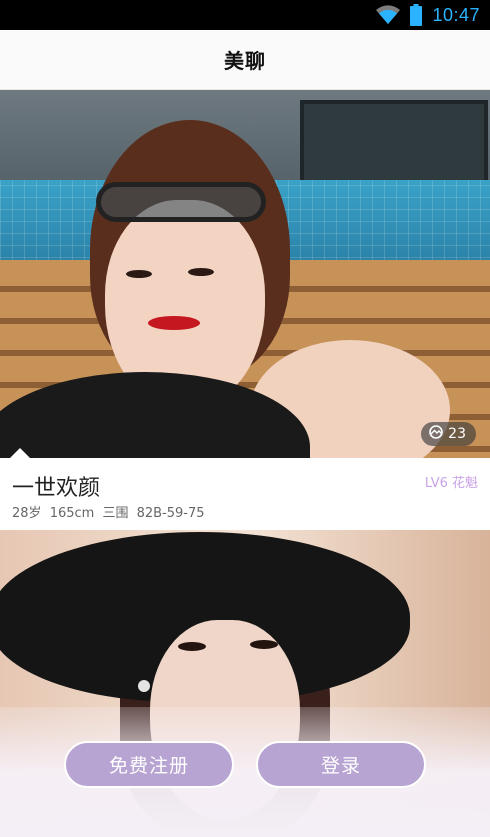  What do you see at coordinates (72, 513) in the screenshot?
I see `profile-height: 165cm` at bounding box center [72, 513].